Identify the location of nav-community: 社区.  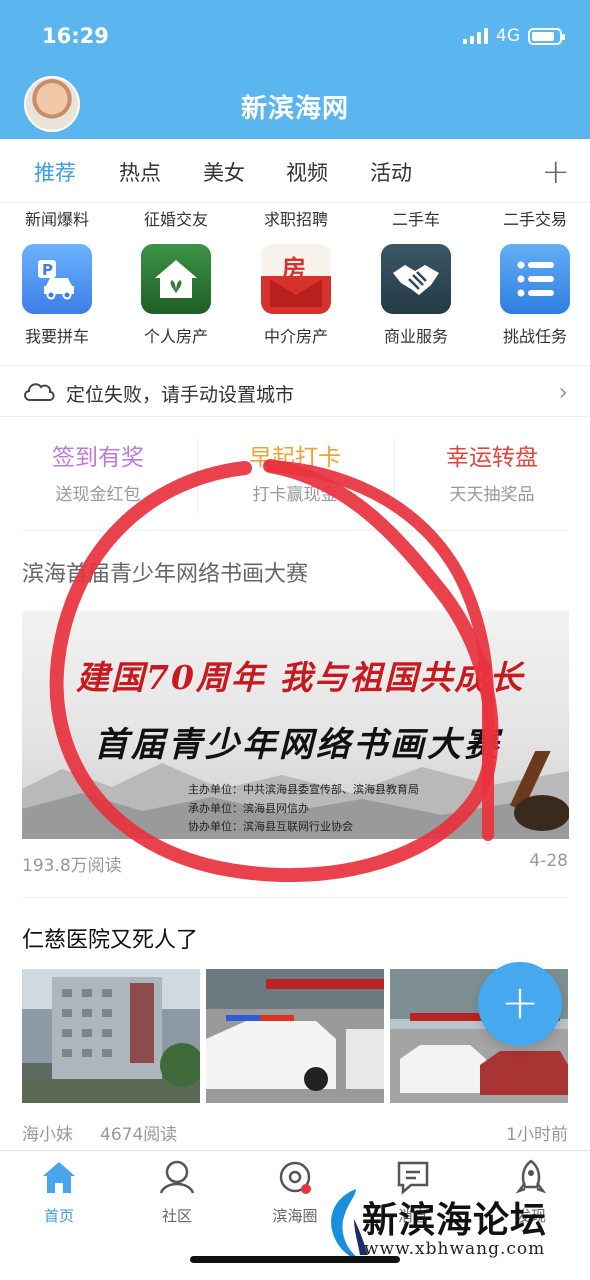
(177, 1192).